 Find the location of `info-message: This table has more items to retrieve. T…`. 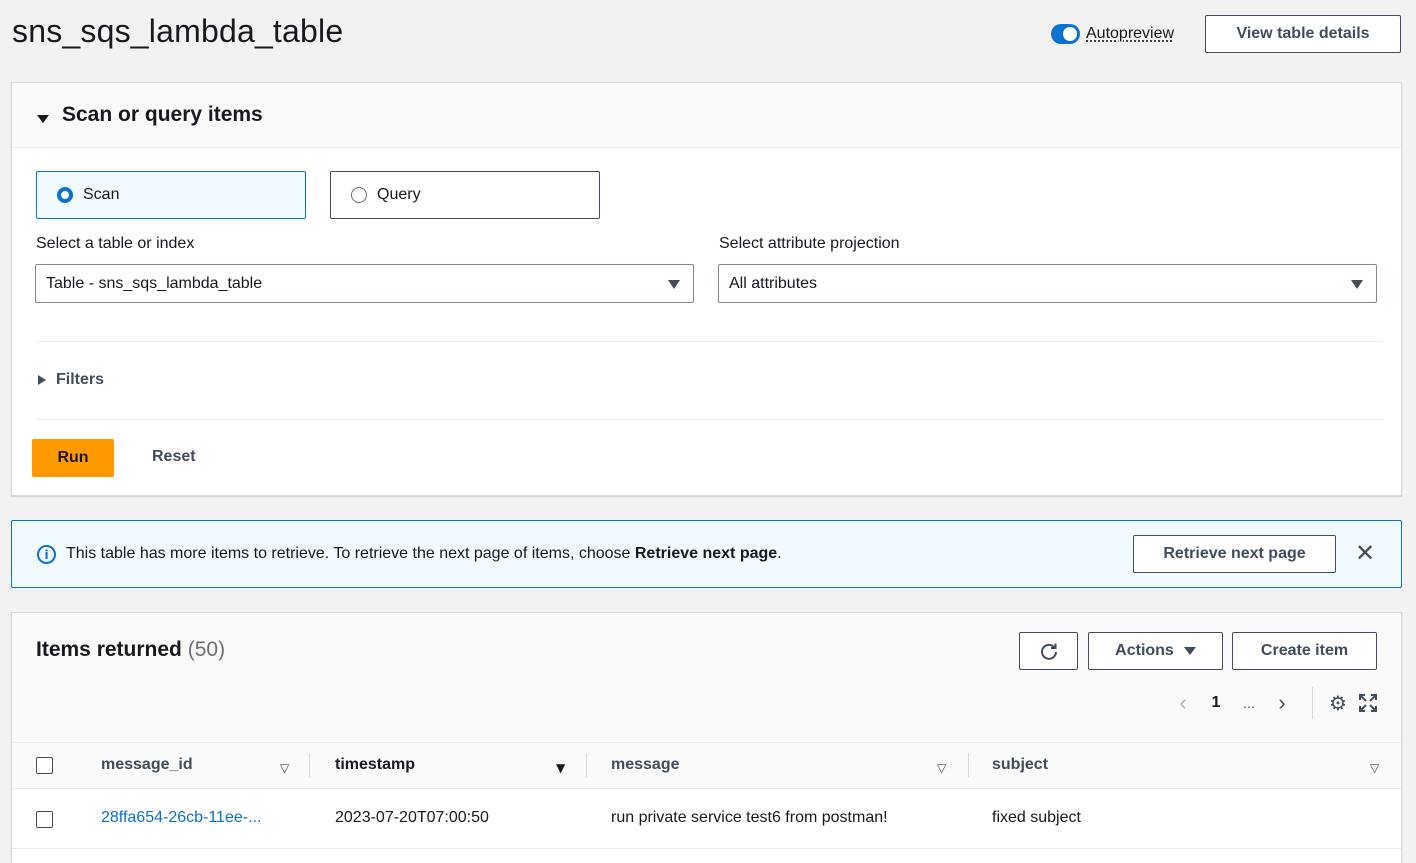

info-message: This table has more items to retrieve. T… is located at coordinates (424, 554).